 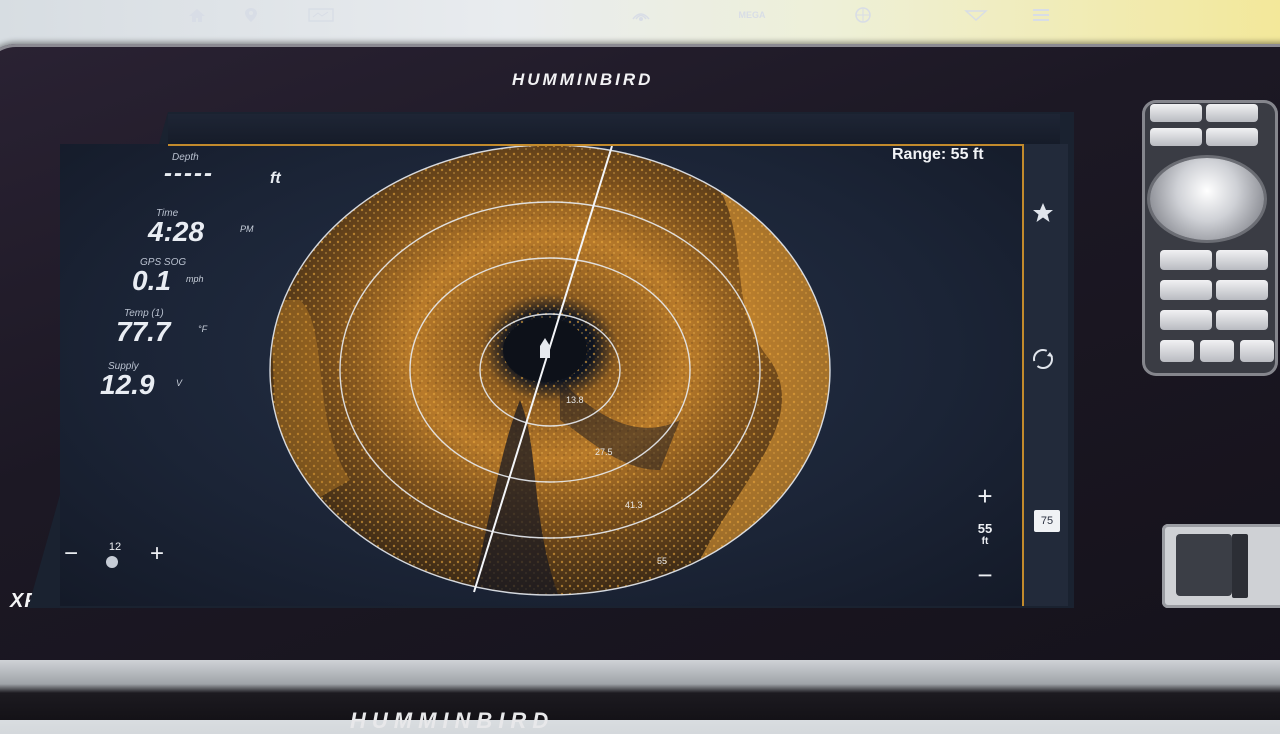 What do you see at coordinates (985, 541) in the screenshot?
I see `zoom-range-unit: ft` at bounding box center [985, 541].